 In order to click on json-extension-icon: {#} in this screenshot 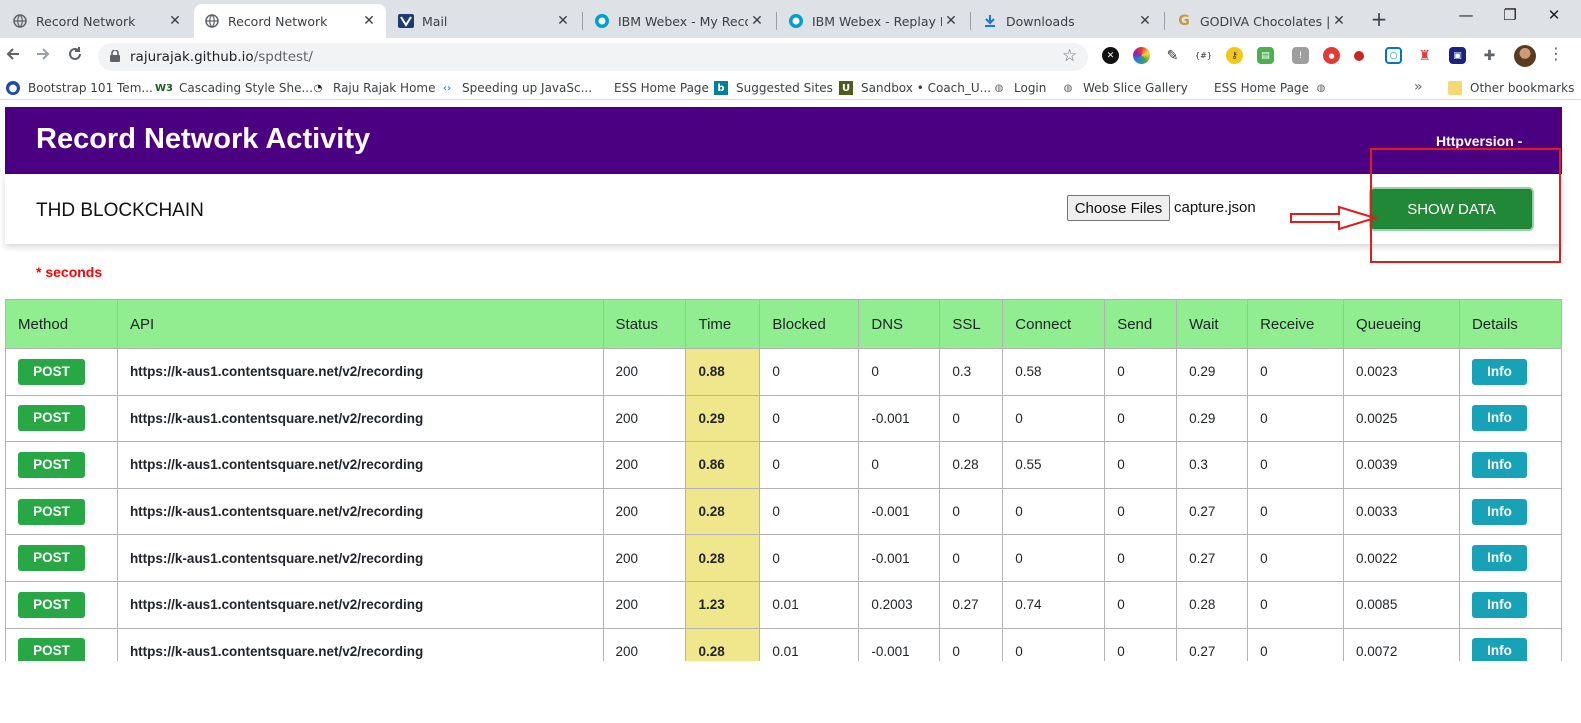, I will do `click(1203, 55)`.